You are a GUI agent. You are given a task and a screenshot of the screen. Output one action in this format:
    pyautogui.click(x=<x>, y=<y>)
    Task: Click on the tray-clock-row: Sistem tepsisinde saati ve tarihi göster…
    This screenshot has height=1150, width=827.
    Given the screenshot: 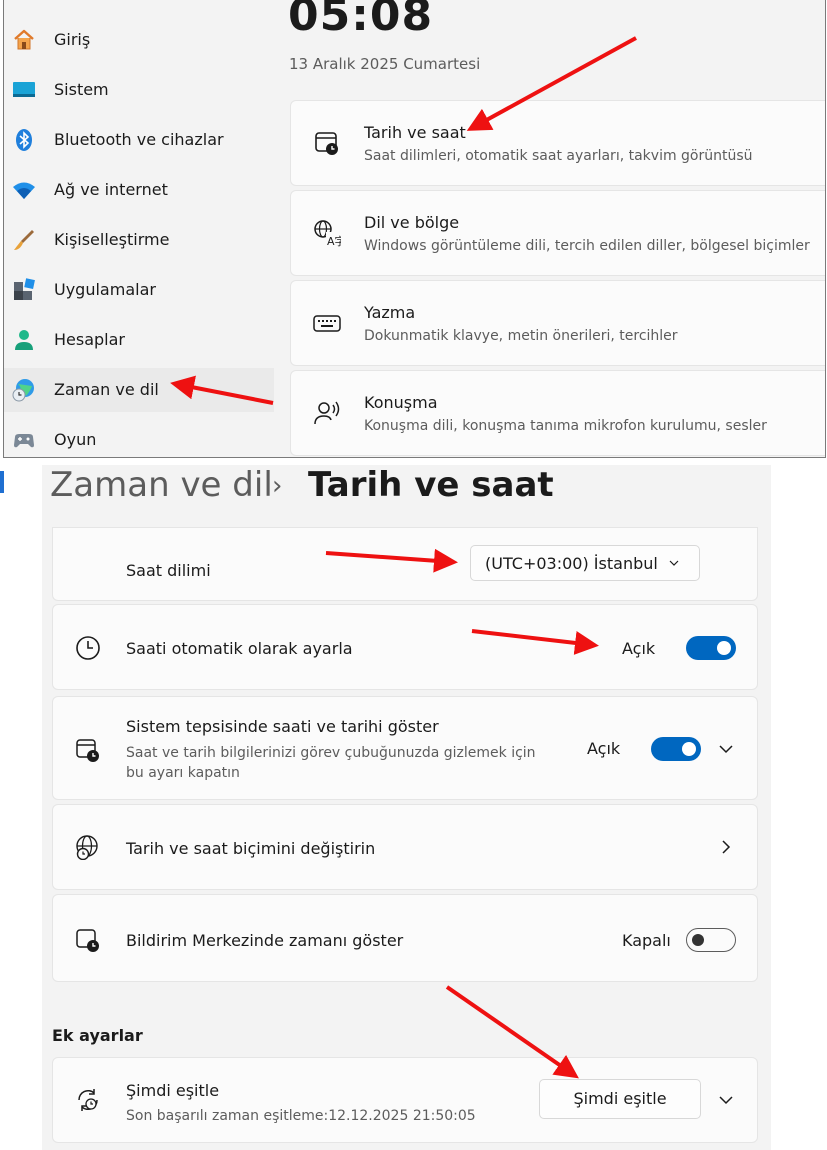 What is the action you would take?
    pyautogui.click(x=405, y=748)
    